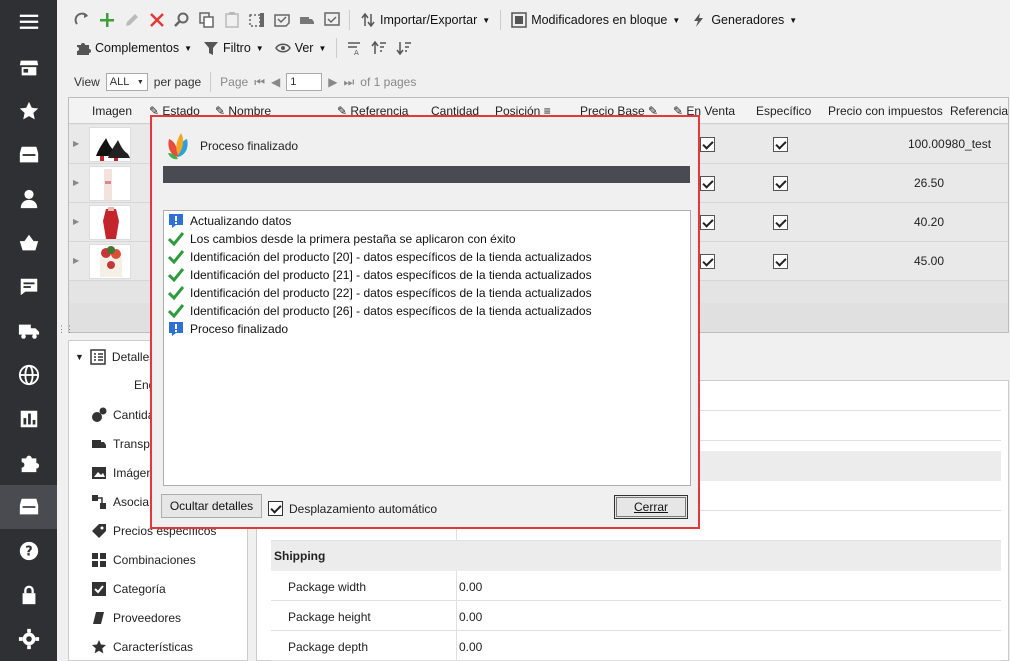 The width and height of the screenshot is (1010, 661). What do you see at coordinates (133, 48) in the screenshot?
I see `addons-button: Complementos ▼` at bounding box center [133, 48].